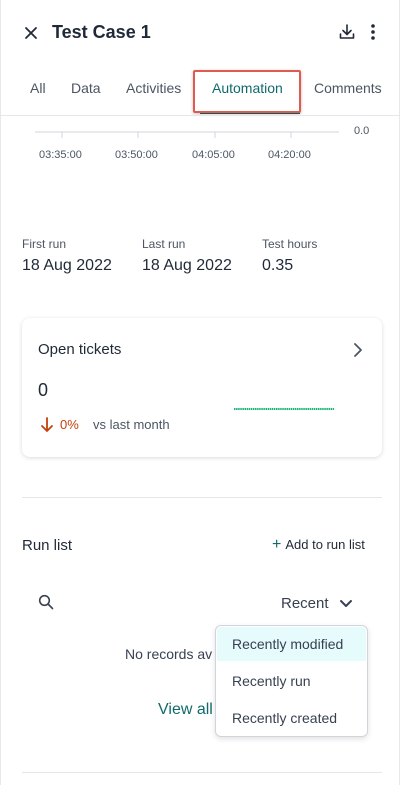  What do you see at coordinates (361, 131) in the screenshot?
I see `chart-y-tick-label: 0.0` at bounding box center [361, 131].